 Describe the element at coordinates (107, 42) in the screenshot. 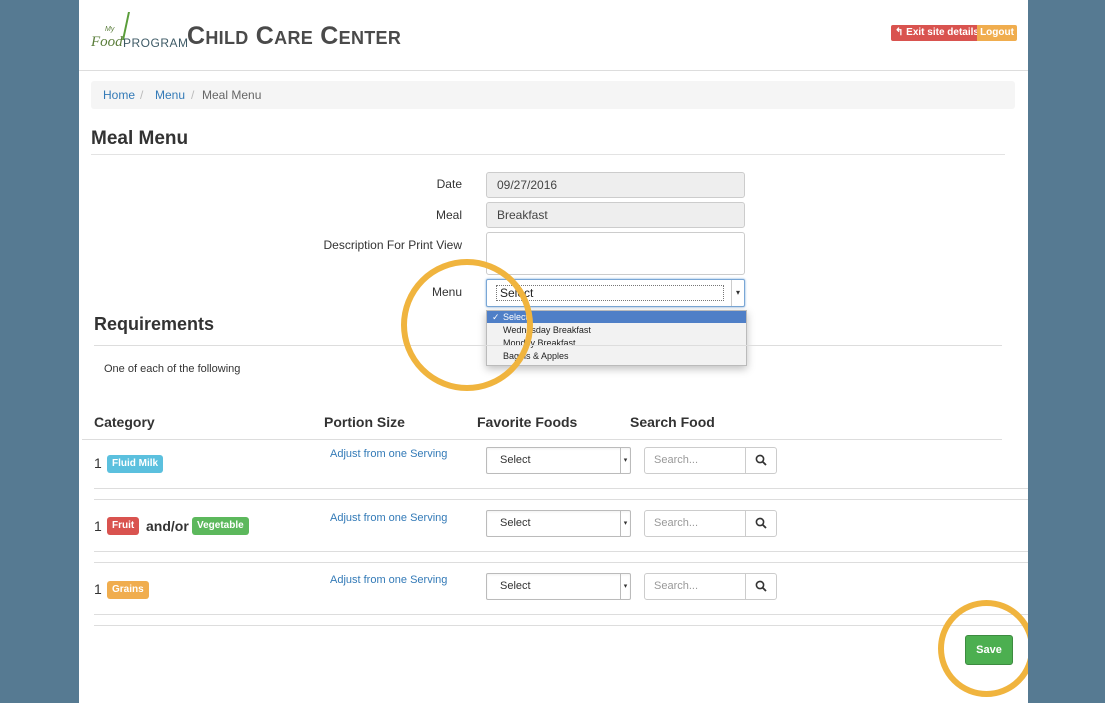

I see `logo-food-text: Food` at that location.